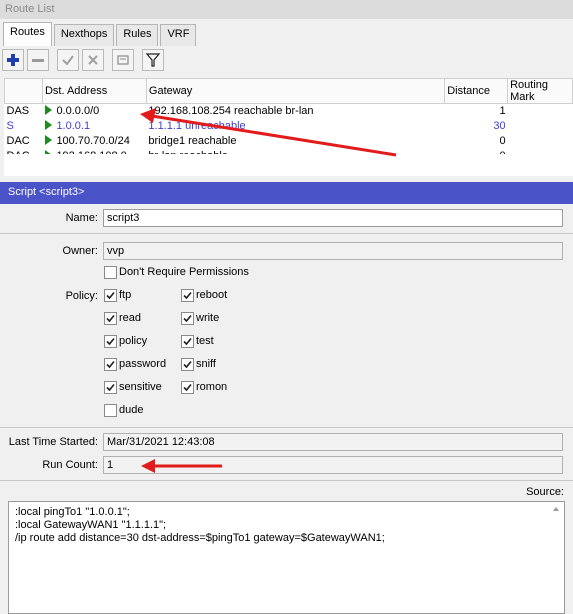 Image resolution: width=573 pixels, height=614 pixels. I want to click on name-field: script3, so click(333, 218).